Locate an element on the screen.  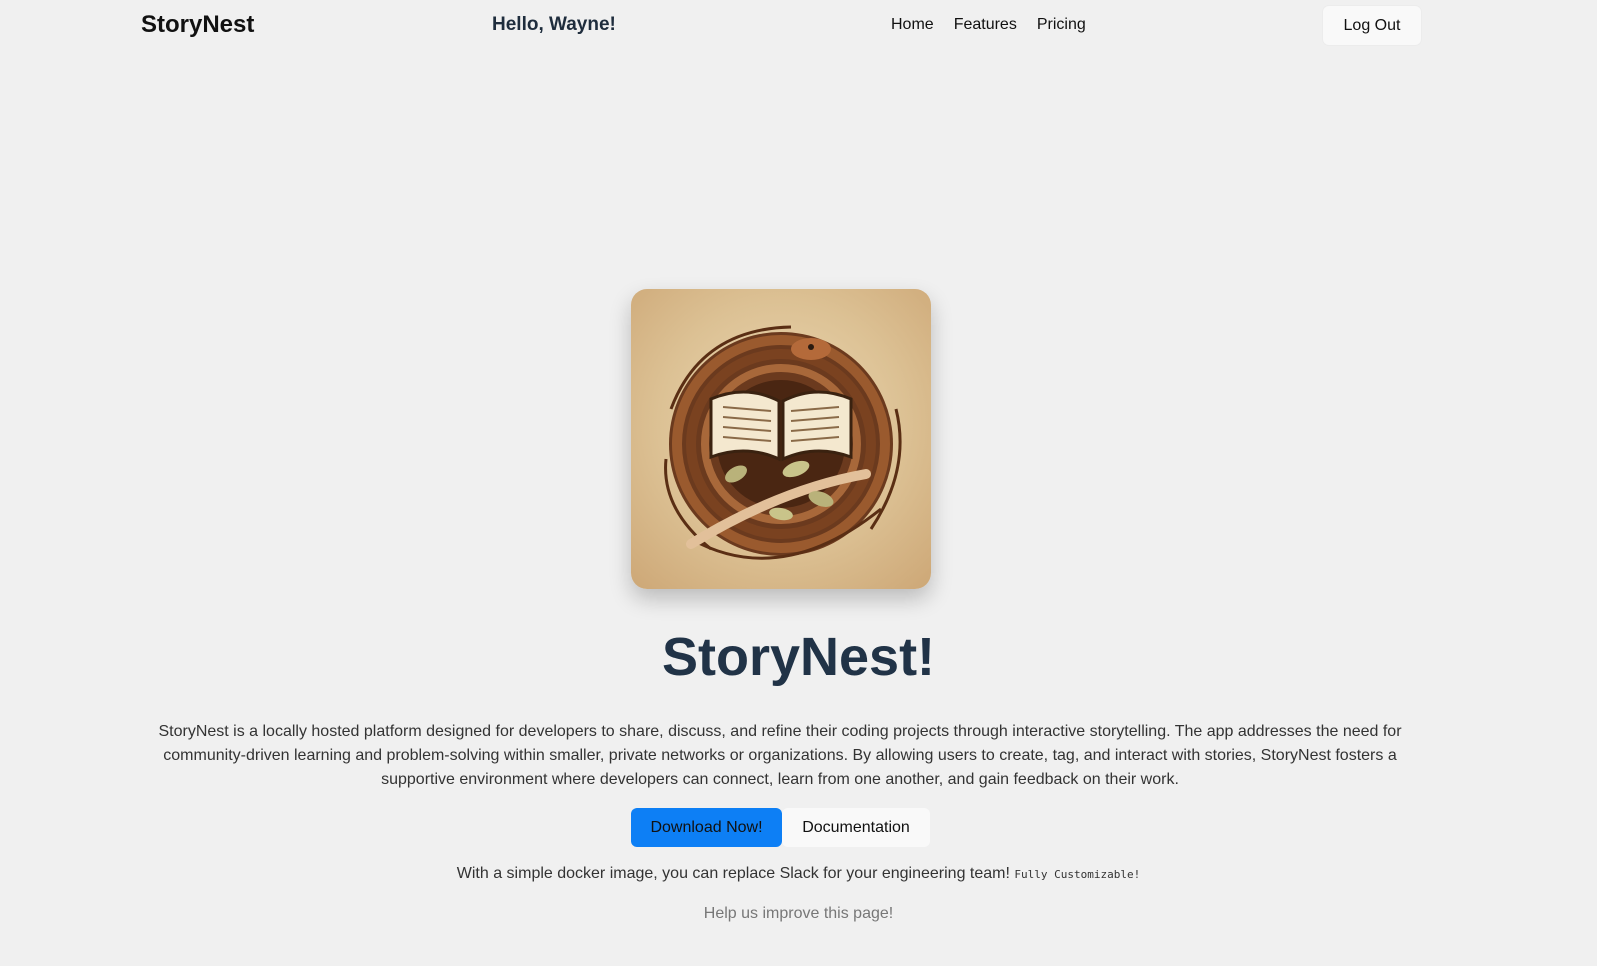
brand-logo-text: StoryNest is located at coordinates (197, 25).